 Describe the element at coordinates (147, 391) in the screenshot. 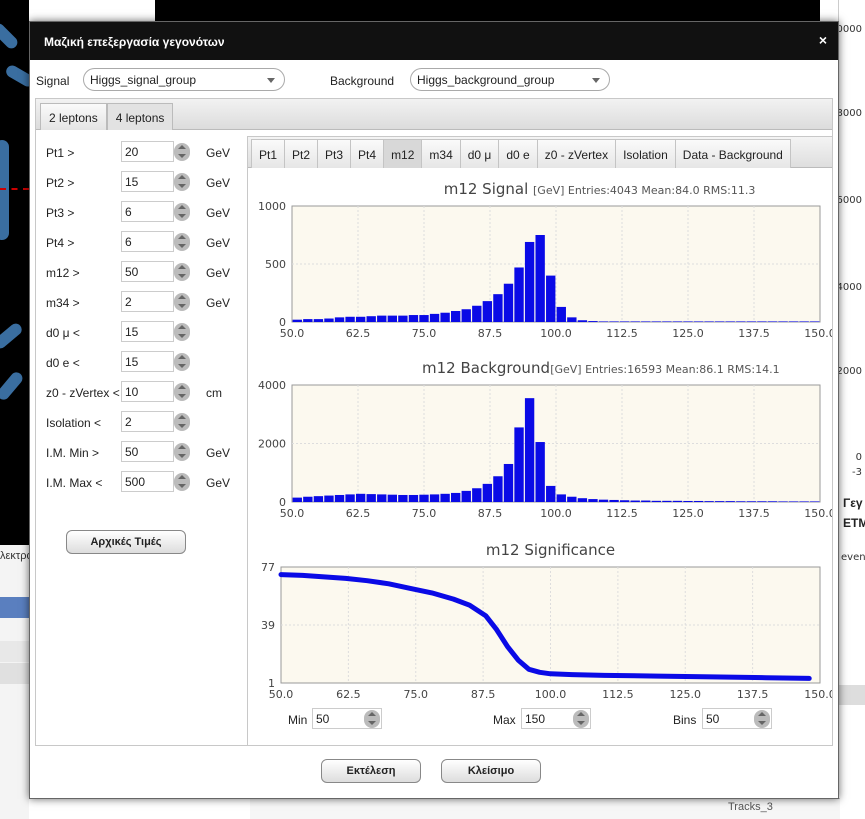

I see `param-input: 10` at that location.